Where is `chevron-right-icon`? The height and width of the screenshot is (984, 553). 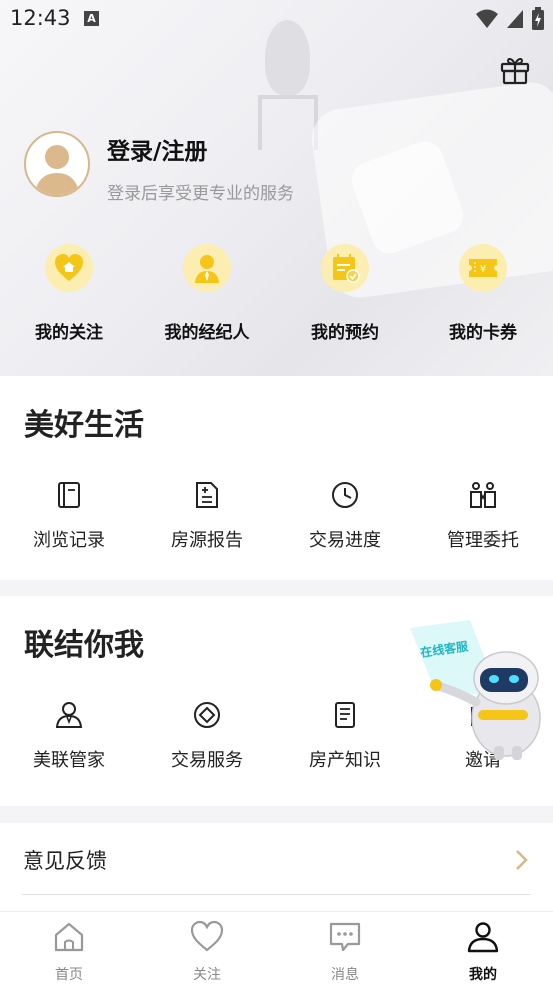 chevron-right-icon is located at coordinates (522, 860).